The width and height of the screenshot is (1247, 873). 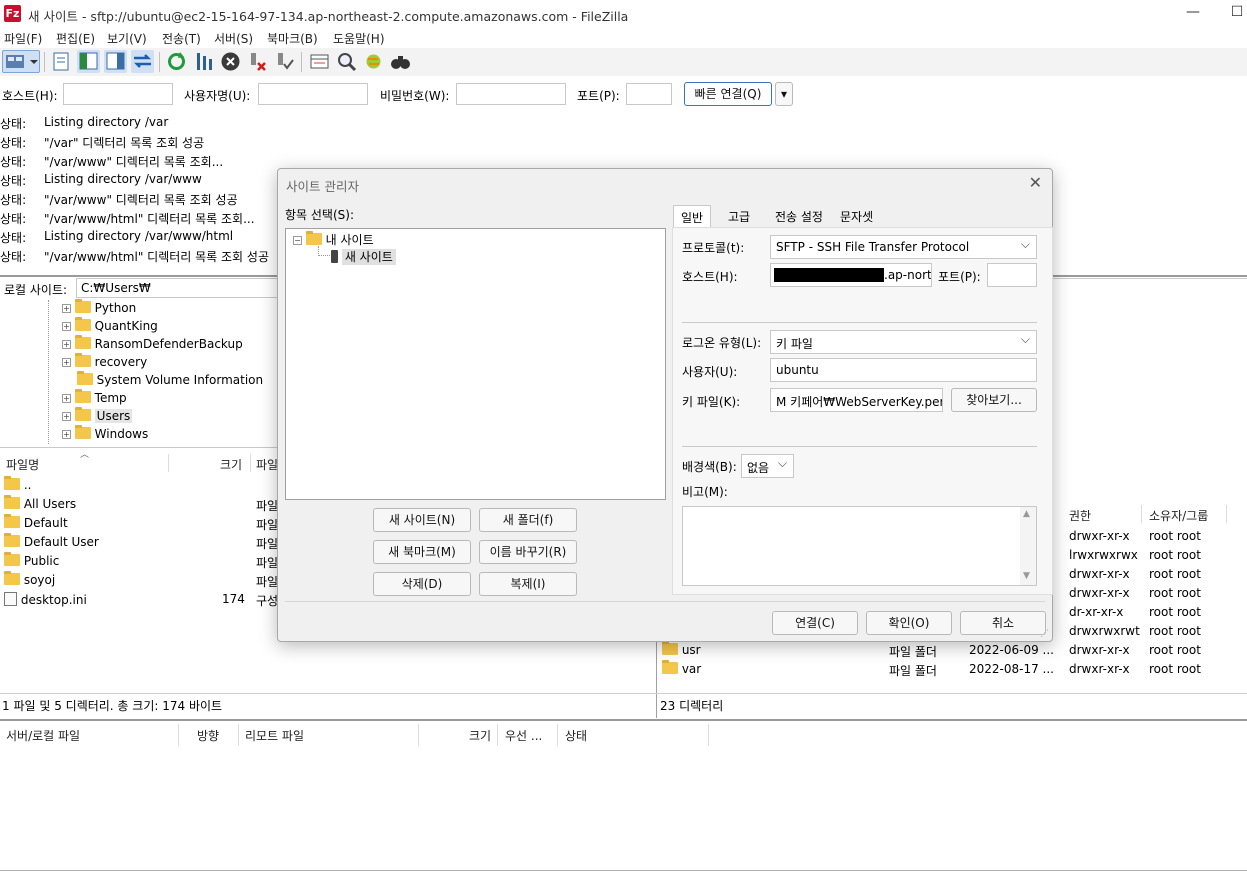 I want to click on scroll-up-icon: ▲, so click(x=1026, y=514).